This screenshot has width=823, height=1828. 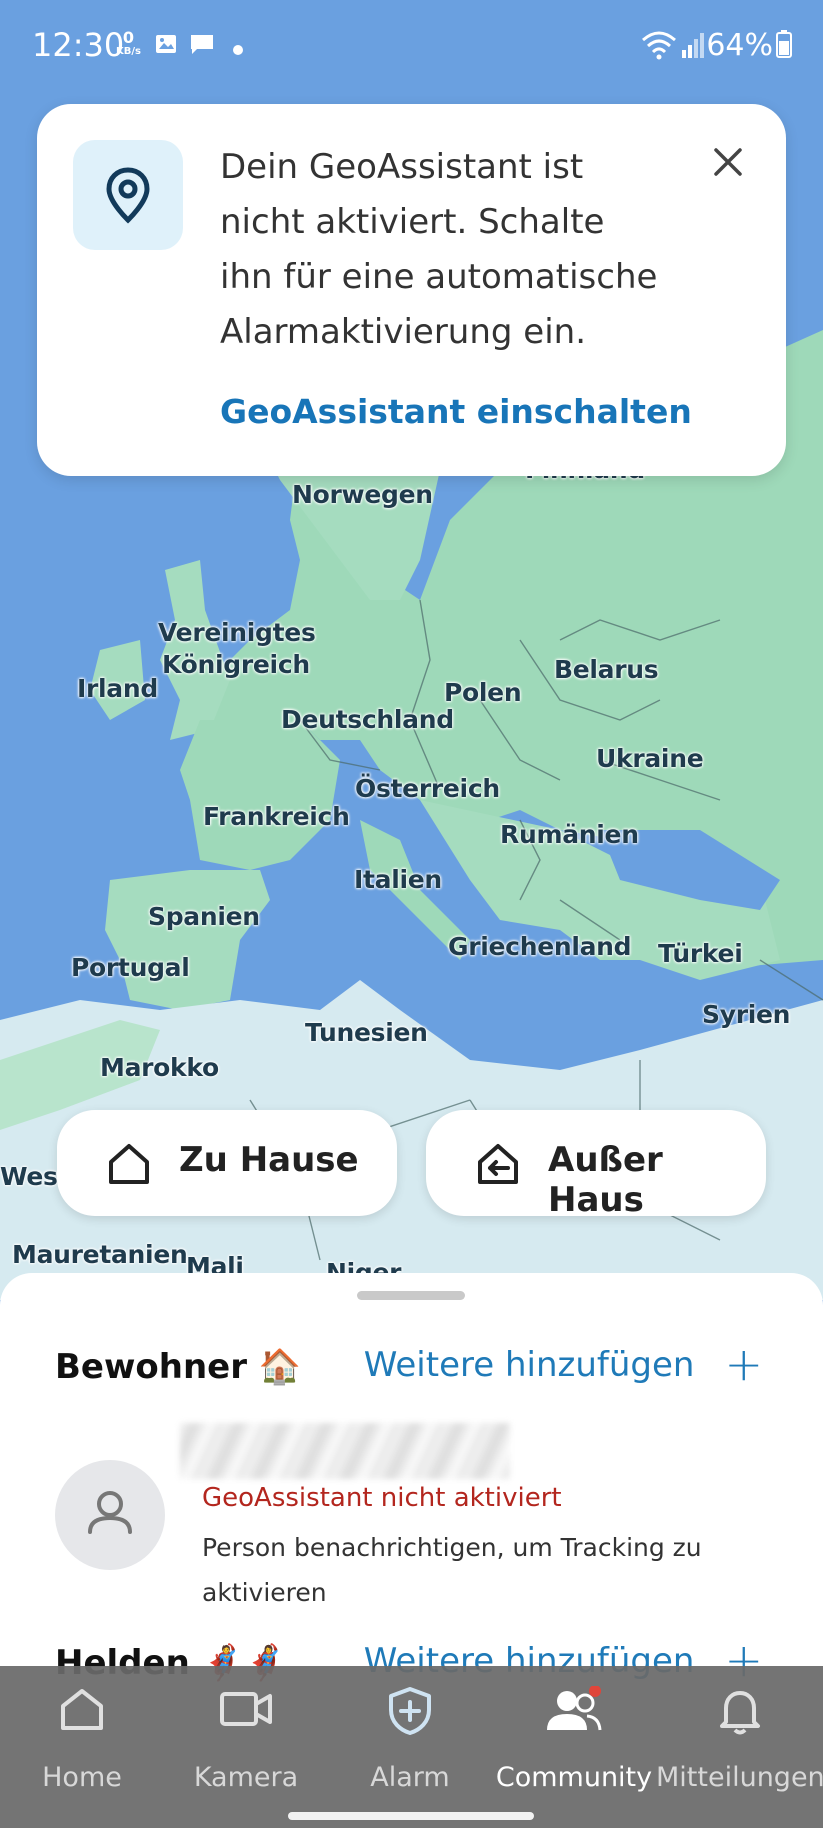 What do you see at coordinates (398, 879) in the screenshot?
I see `map-label-italy: Italien` at bounding box center [398, 879].